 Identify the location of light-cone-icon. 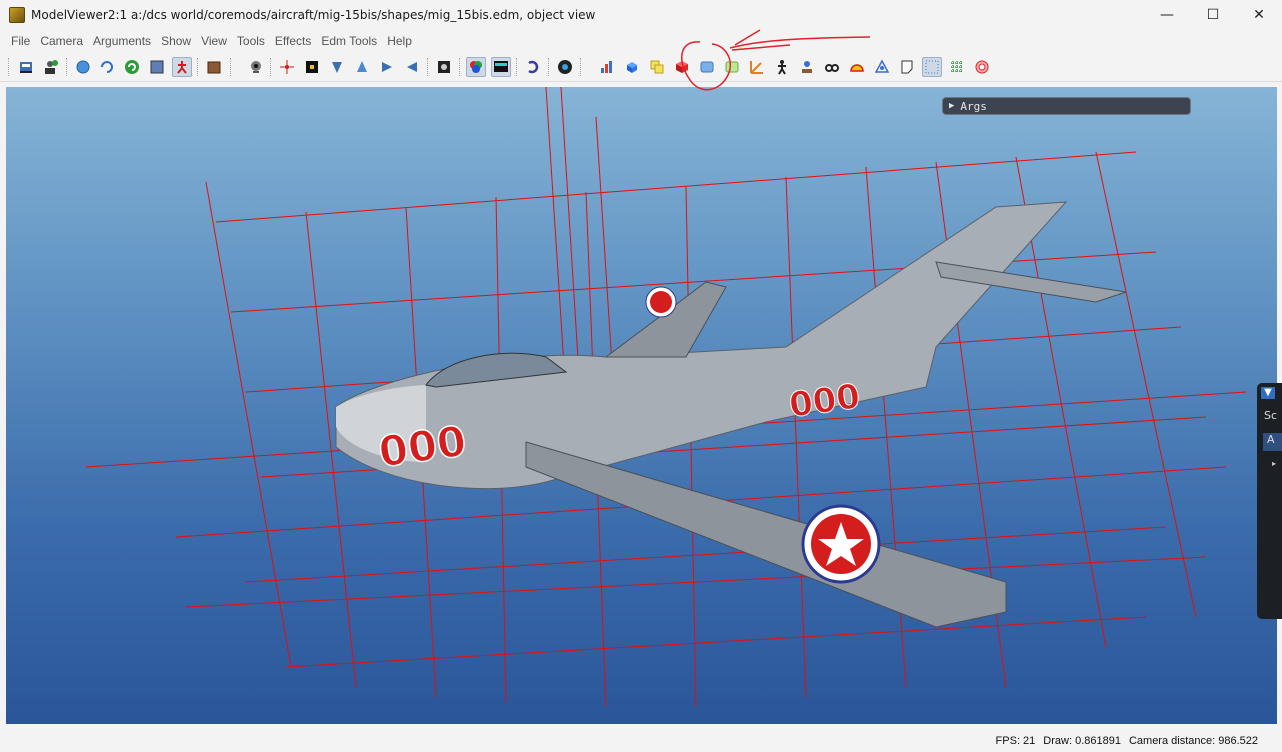
(337, 67).